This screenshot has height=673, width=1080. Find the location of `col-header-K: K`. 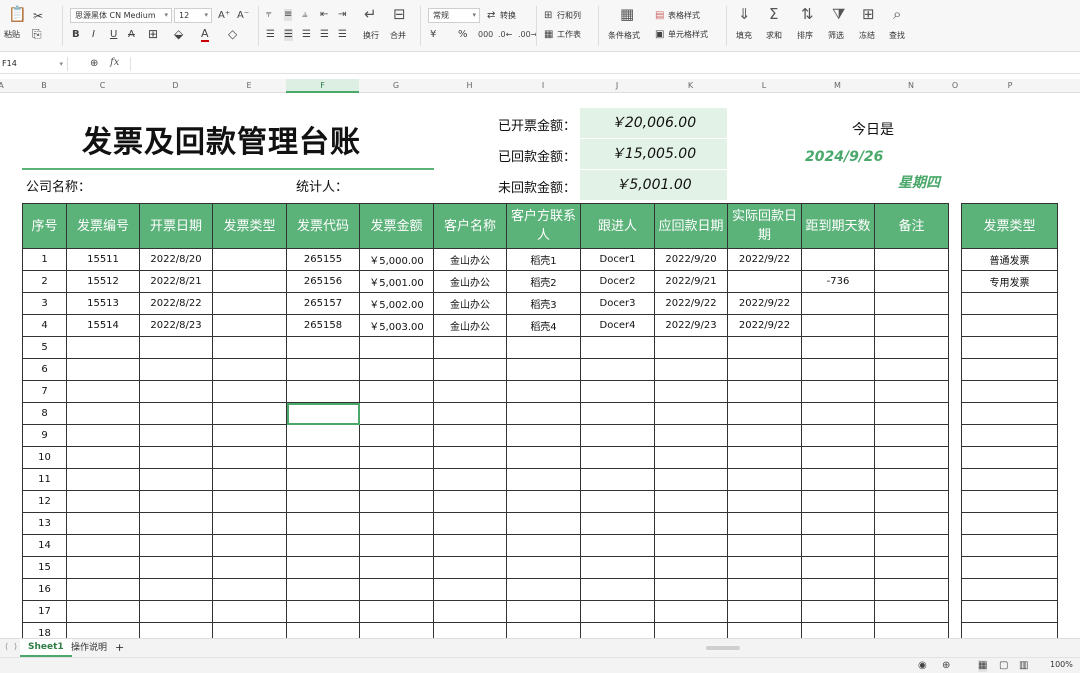

col-header-K: K is located at coordinates (690, 86).